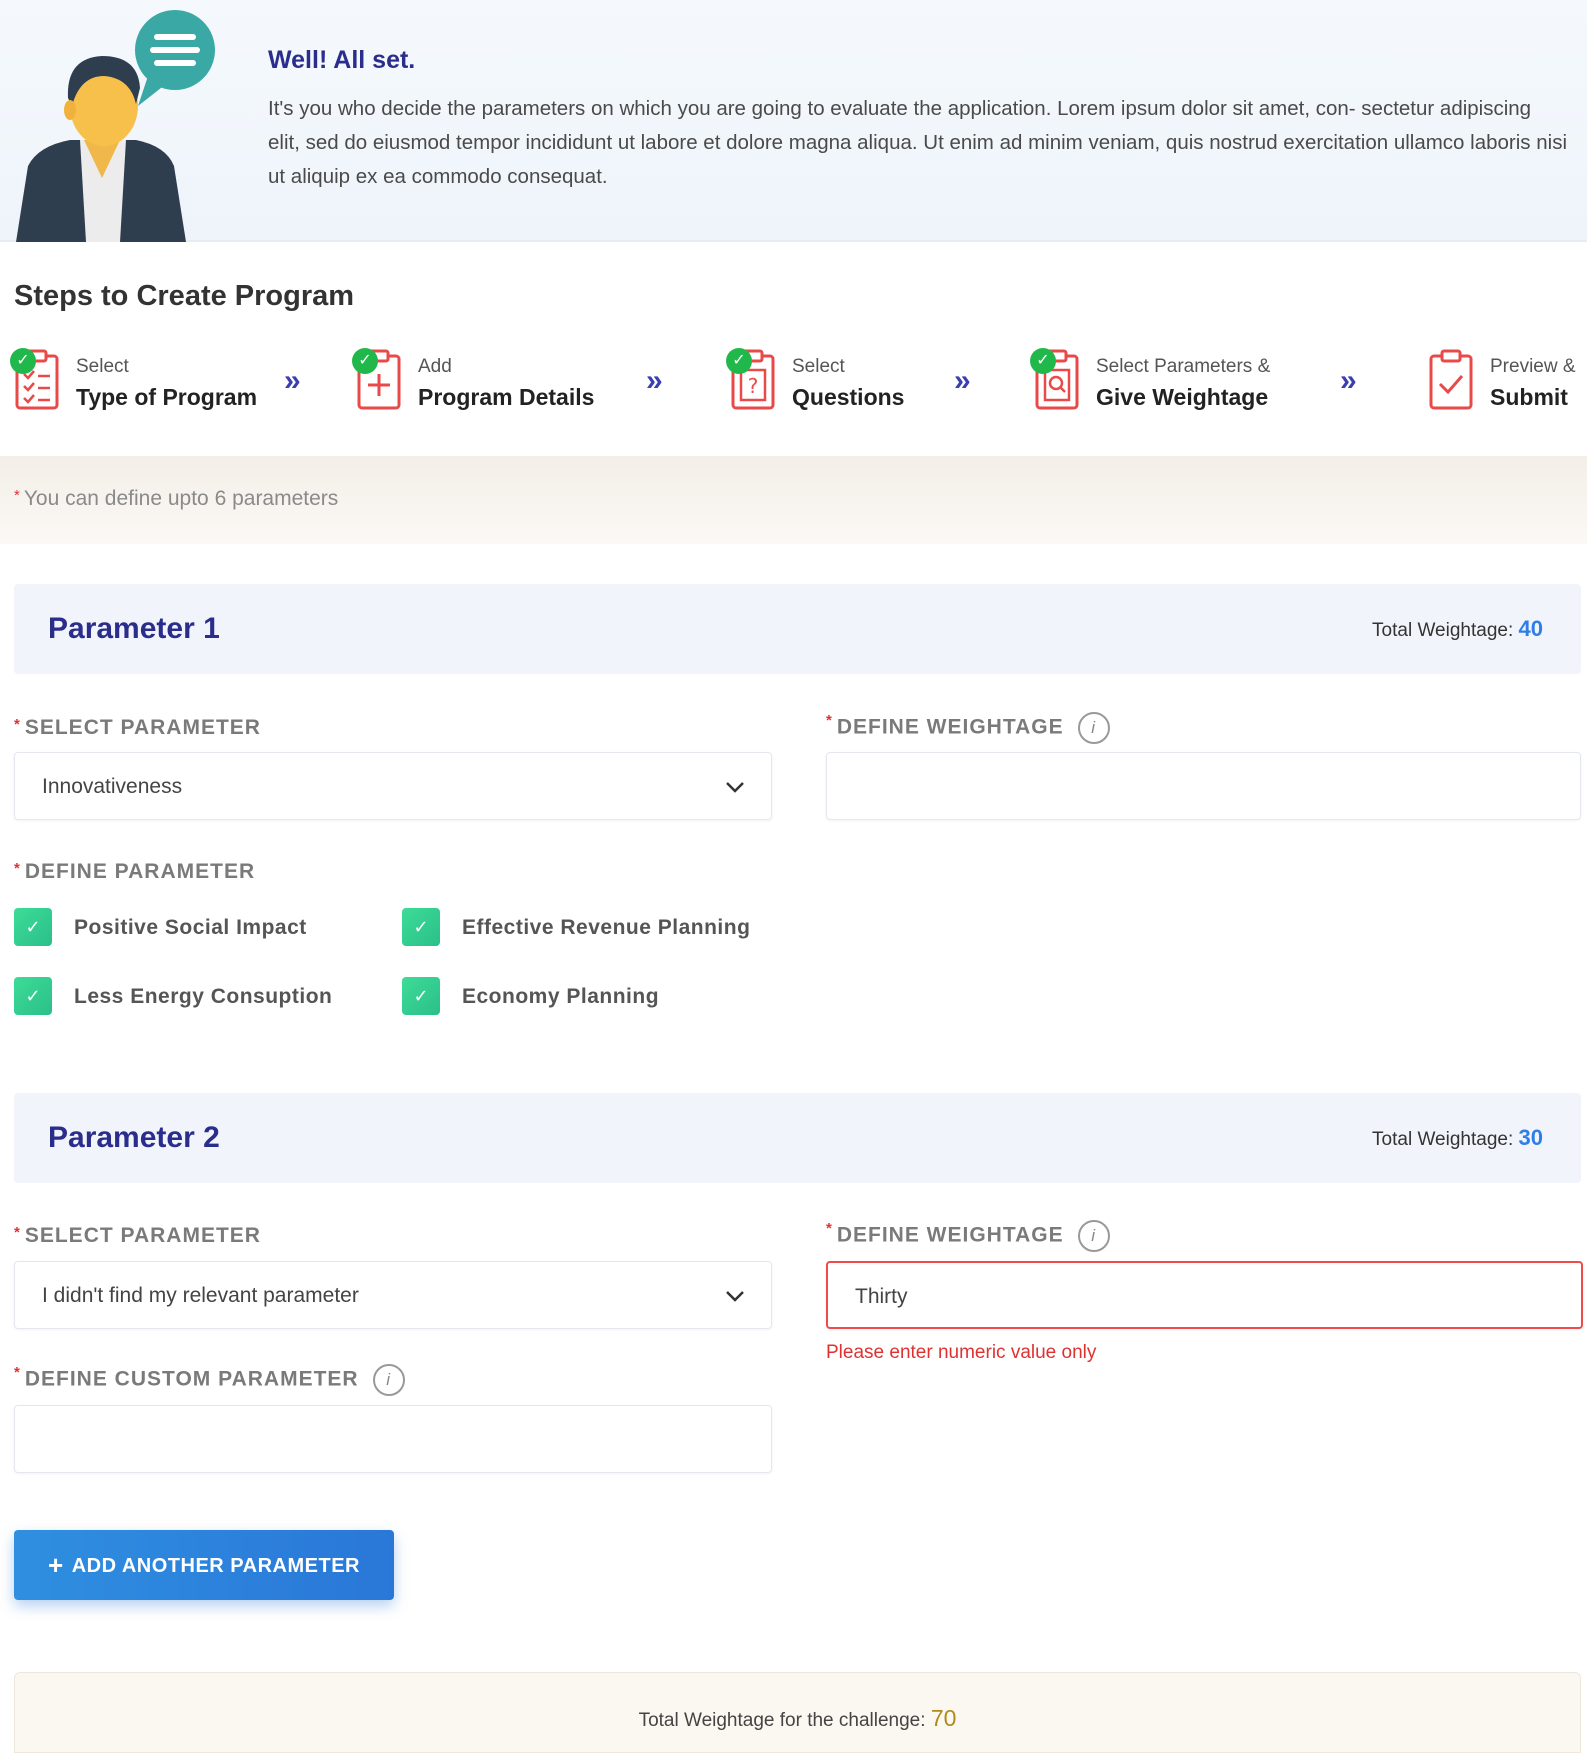 This screenshot has width=1587, height=1753. I want to click on parameter-2-select: I didn't find my relevant parameter, so click(393, 1295).